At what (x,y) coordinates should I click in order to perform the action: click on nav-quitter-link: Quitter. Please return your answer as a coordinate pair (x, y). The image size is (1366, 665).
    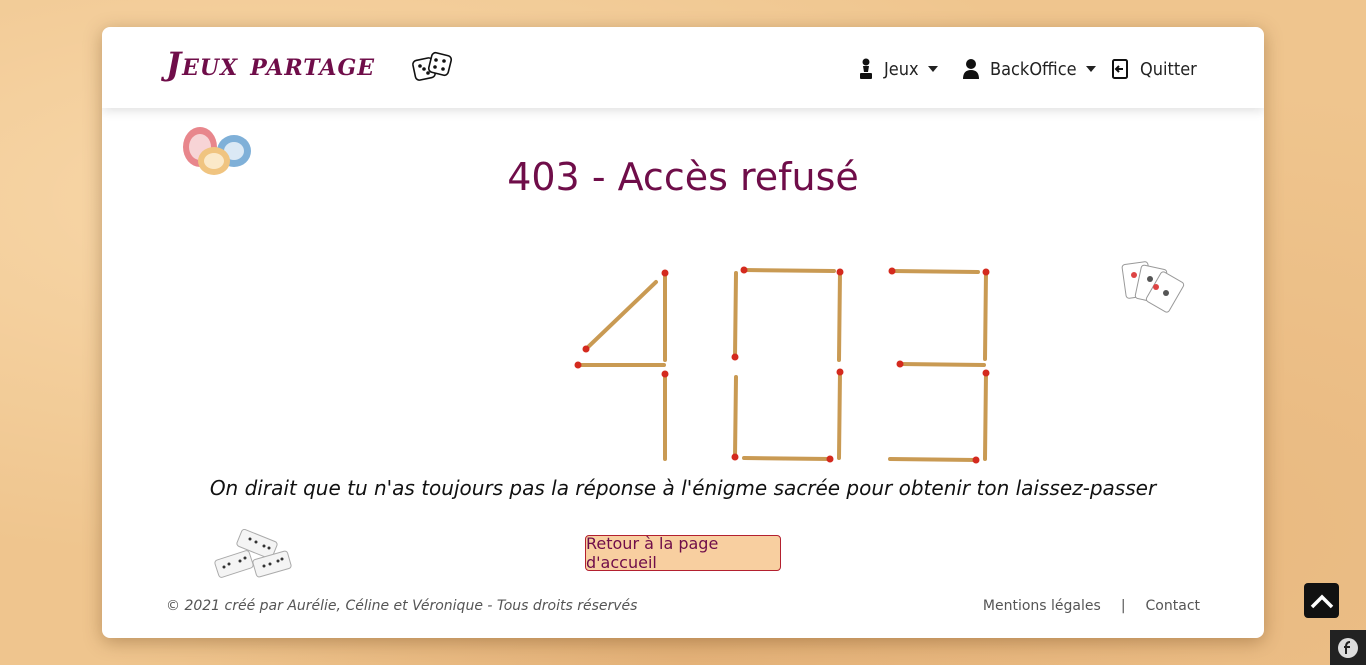
    Looking at the image, I should click on (1153, 69).